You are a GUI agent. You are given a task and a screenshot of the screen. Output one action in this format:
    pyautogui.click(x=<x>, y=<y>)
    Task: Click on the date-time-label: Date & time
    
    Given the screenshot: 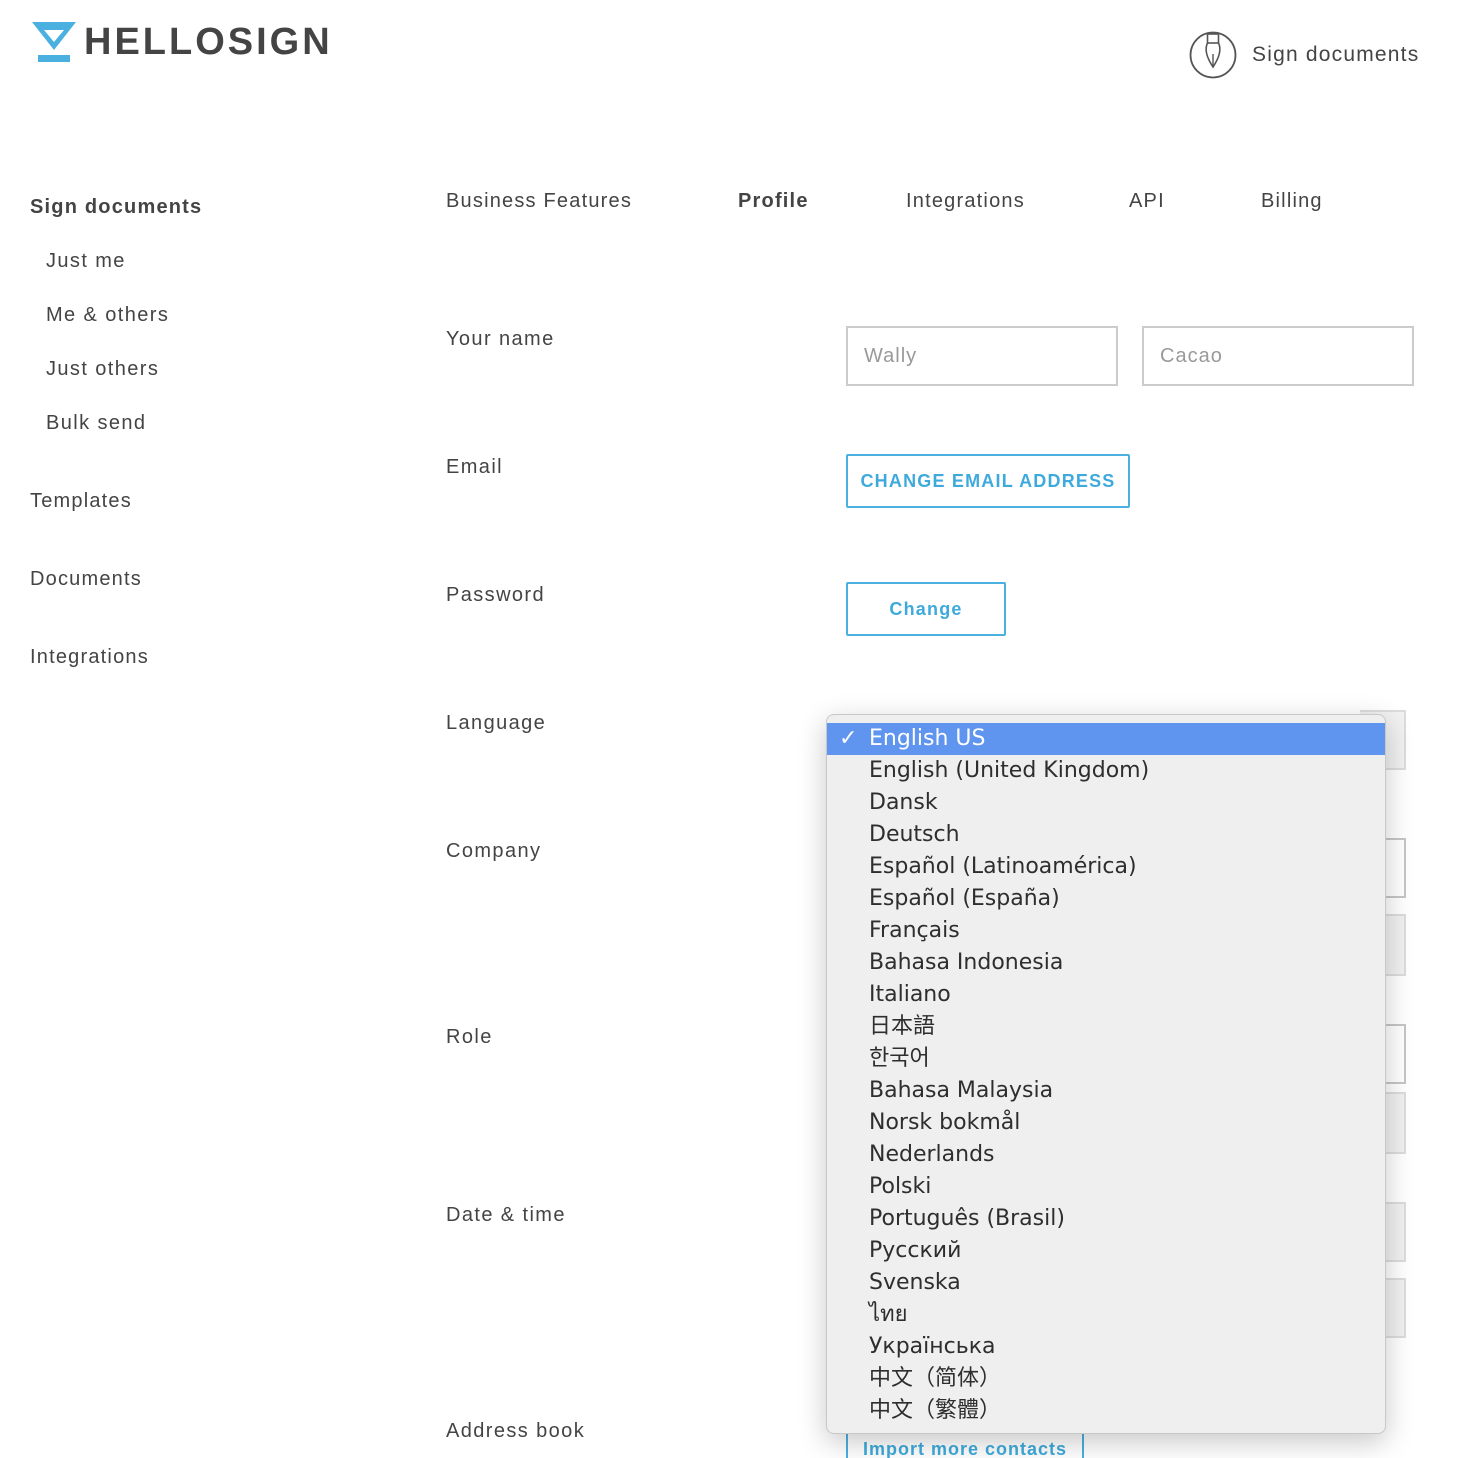 What is the action you would take?
    pyautogui.click(x=506, y=1215)
    